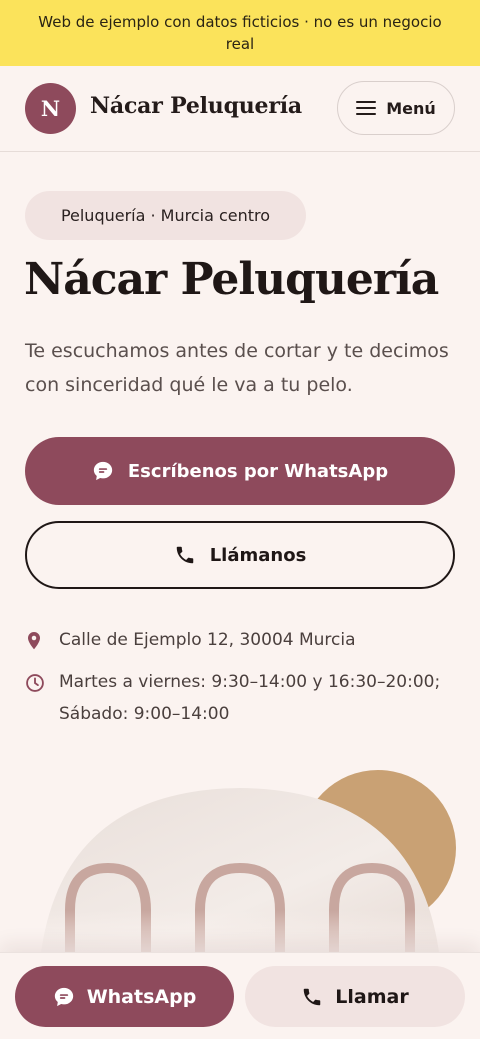  I want to click on bottom-call-button: Llamar, so click(355, 996).